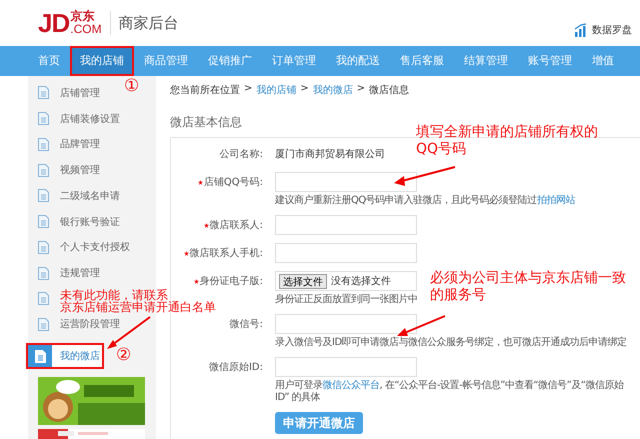 The image size is (640, 439). I want to click on submit-button: 申请开通微店, so click(319, 423).